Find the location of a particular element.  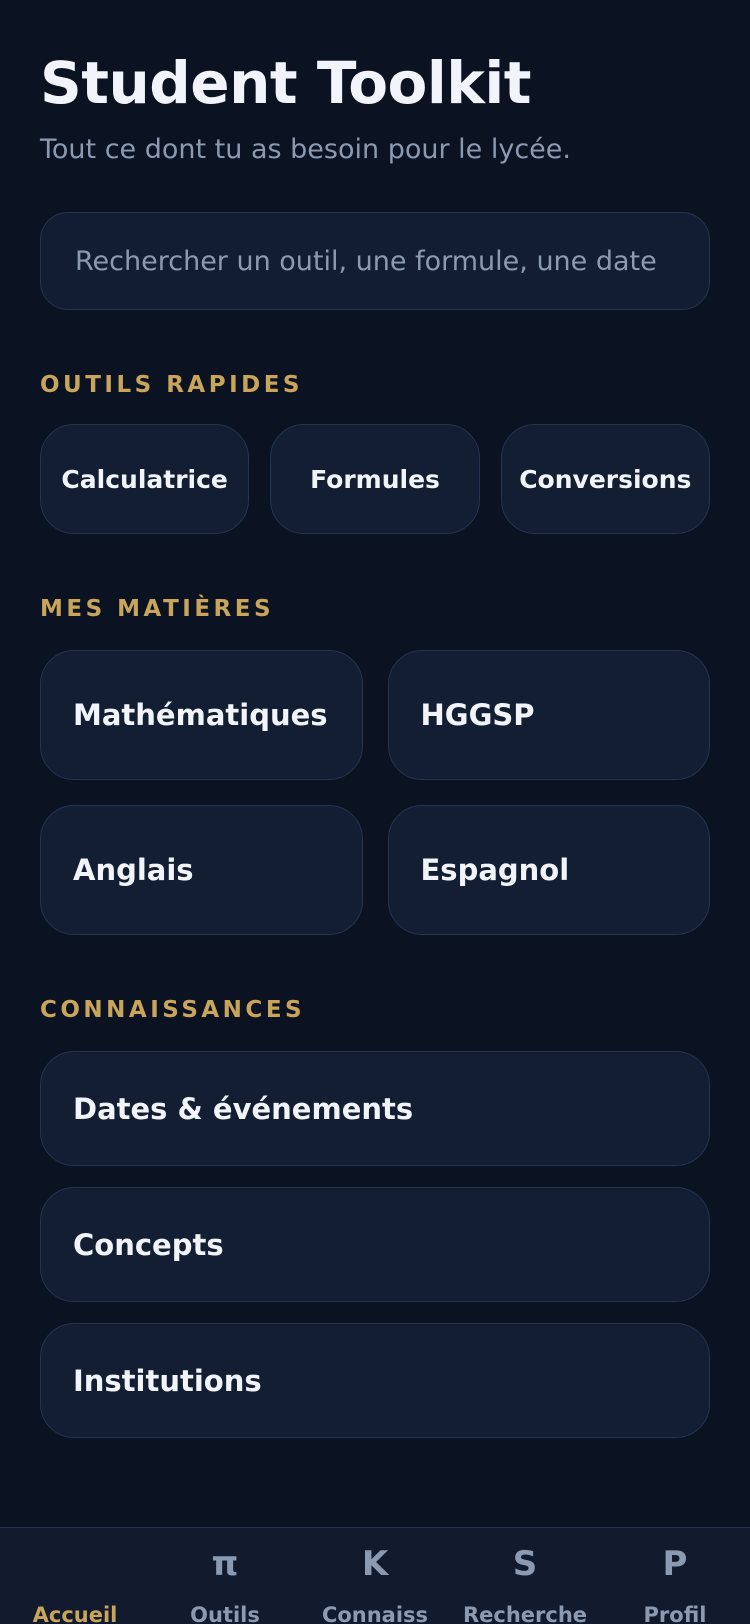

quick-tool-calculator-button: Calculatrice is located at coordinates (145, 479).